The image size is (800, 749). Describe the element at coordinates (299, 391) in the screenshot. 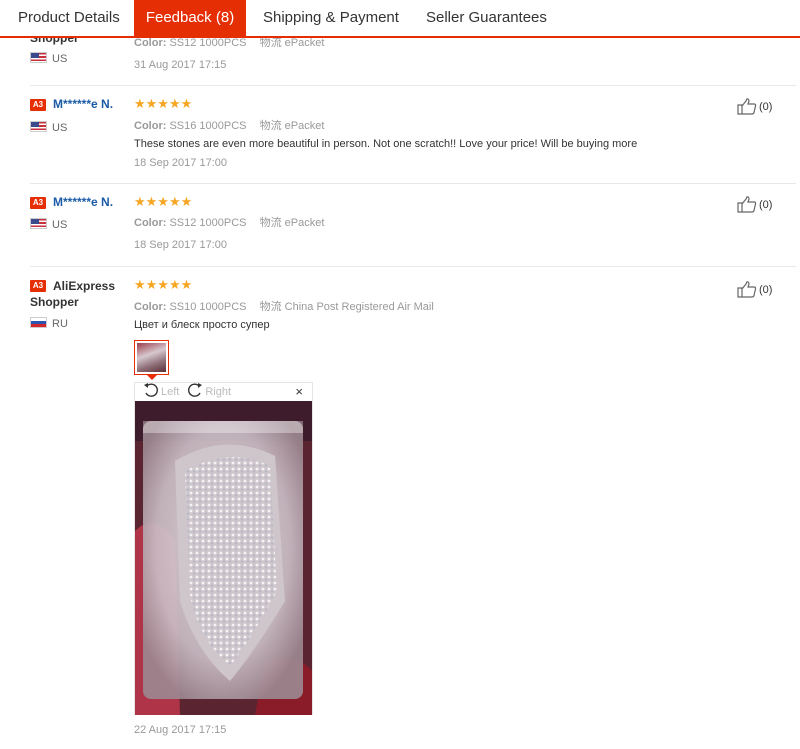

I see `close-viewer-button: ×` at that location.